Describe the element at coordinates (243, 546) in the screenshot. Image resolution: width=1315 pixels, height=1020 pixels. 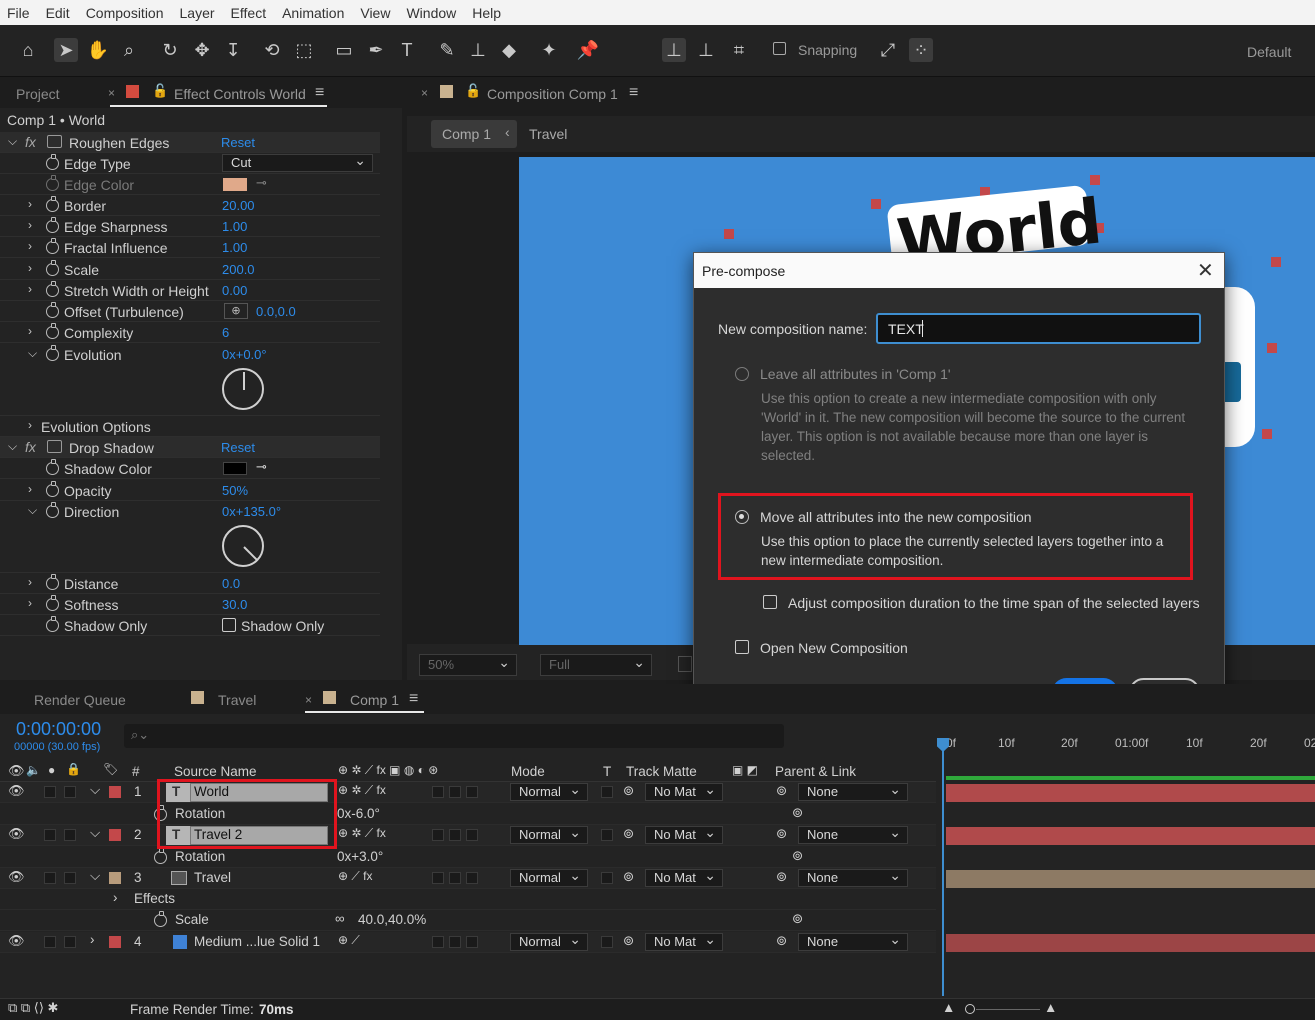
I see `direction-dial` at that location.